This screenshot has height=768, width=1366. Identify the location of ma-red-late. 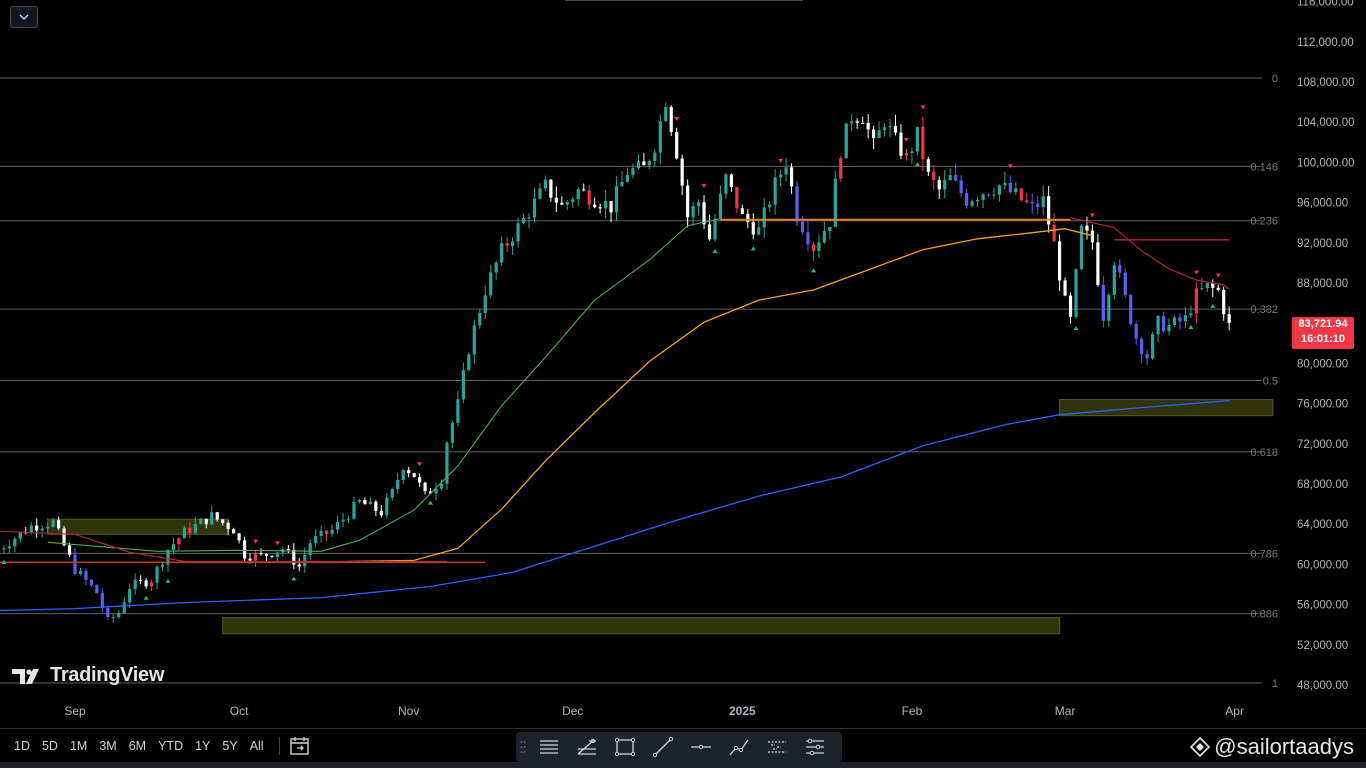
(1150, 253).